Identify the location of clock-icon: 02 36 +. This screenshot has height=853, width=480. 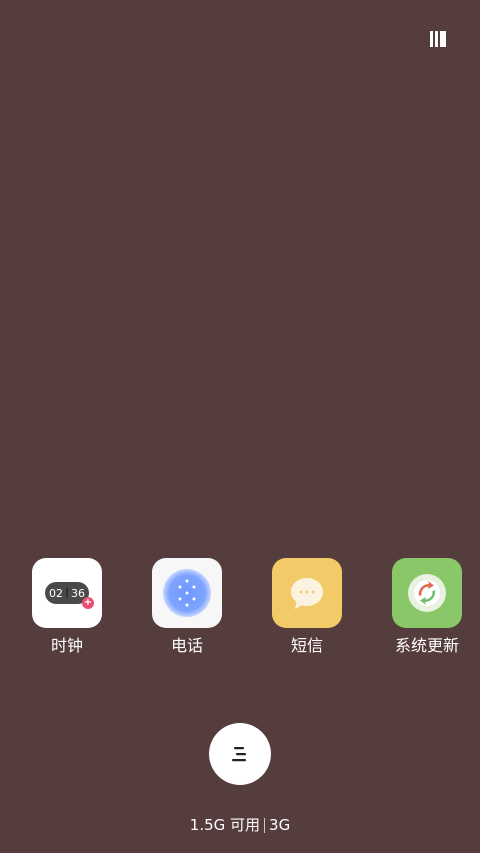
(67, 593).